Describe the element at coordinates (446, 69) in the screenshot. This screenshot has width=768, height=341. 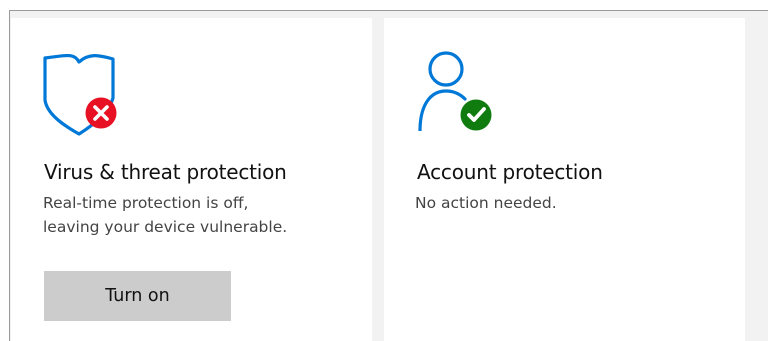
I see `person-icon` at that location.